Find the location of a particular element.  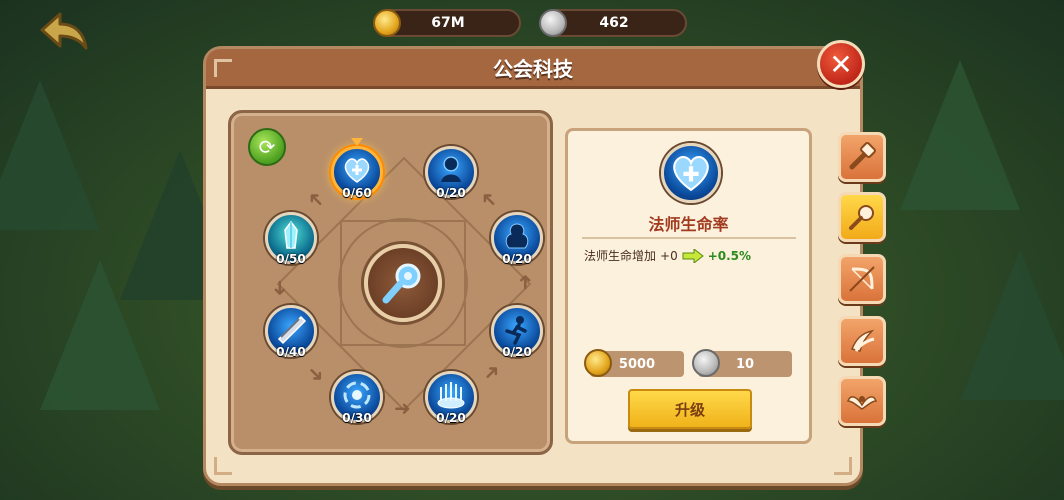

selected-marker is located at coordinates (357, 142).